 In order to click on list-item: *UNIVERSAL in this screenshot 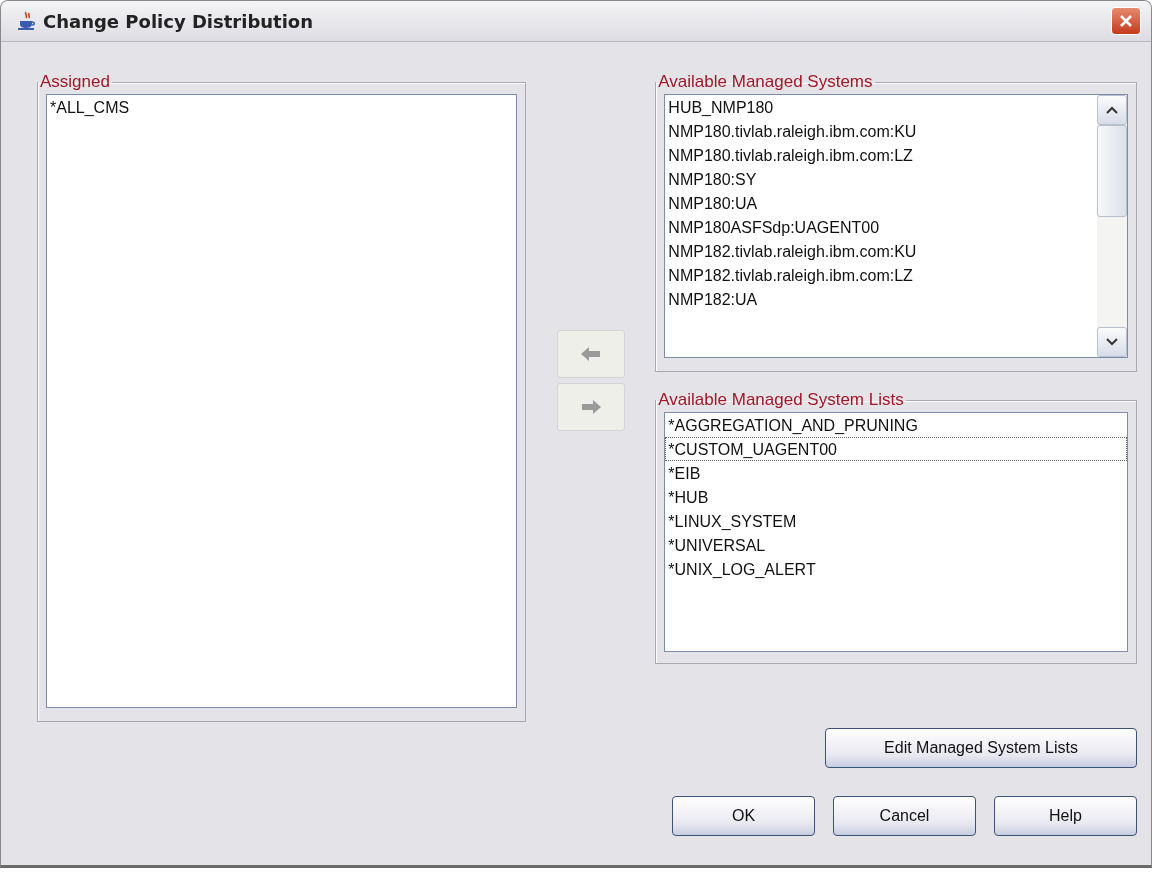, I will do `click(896, 545)`.